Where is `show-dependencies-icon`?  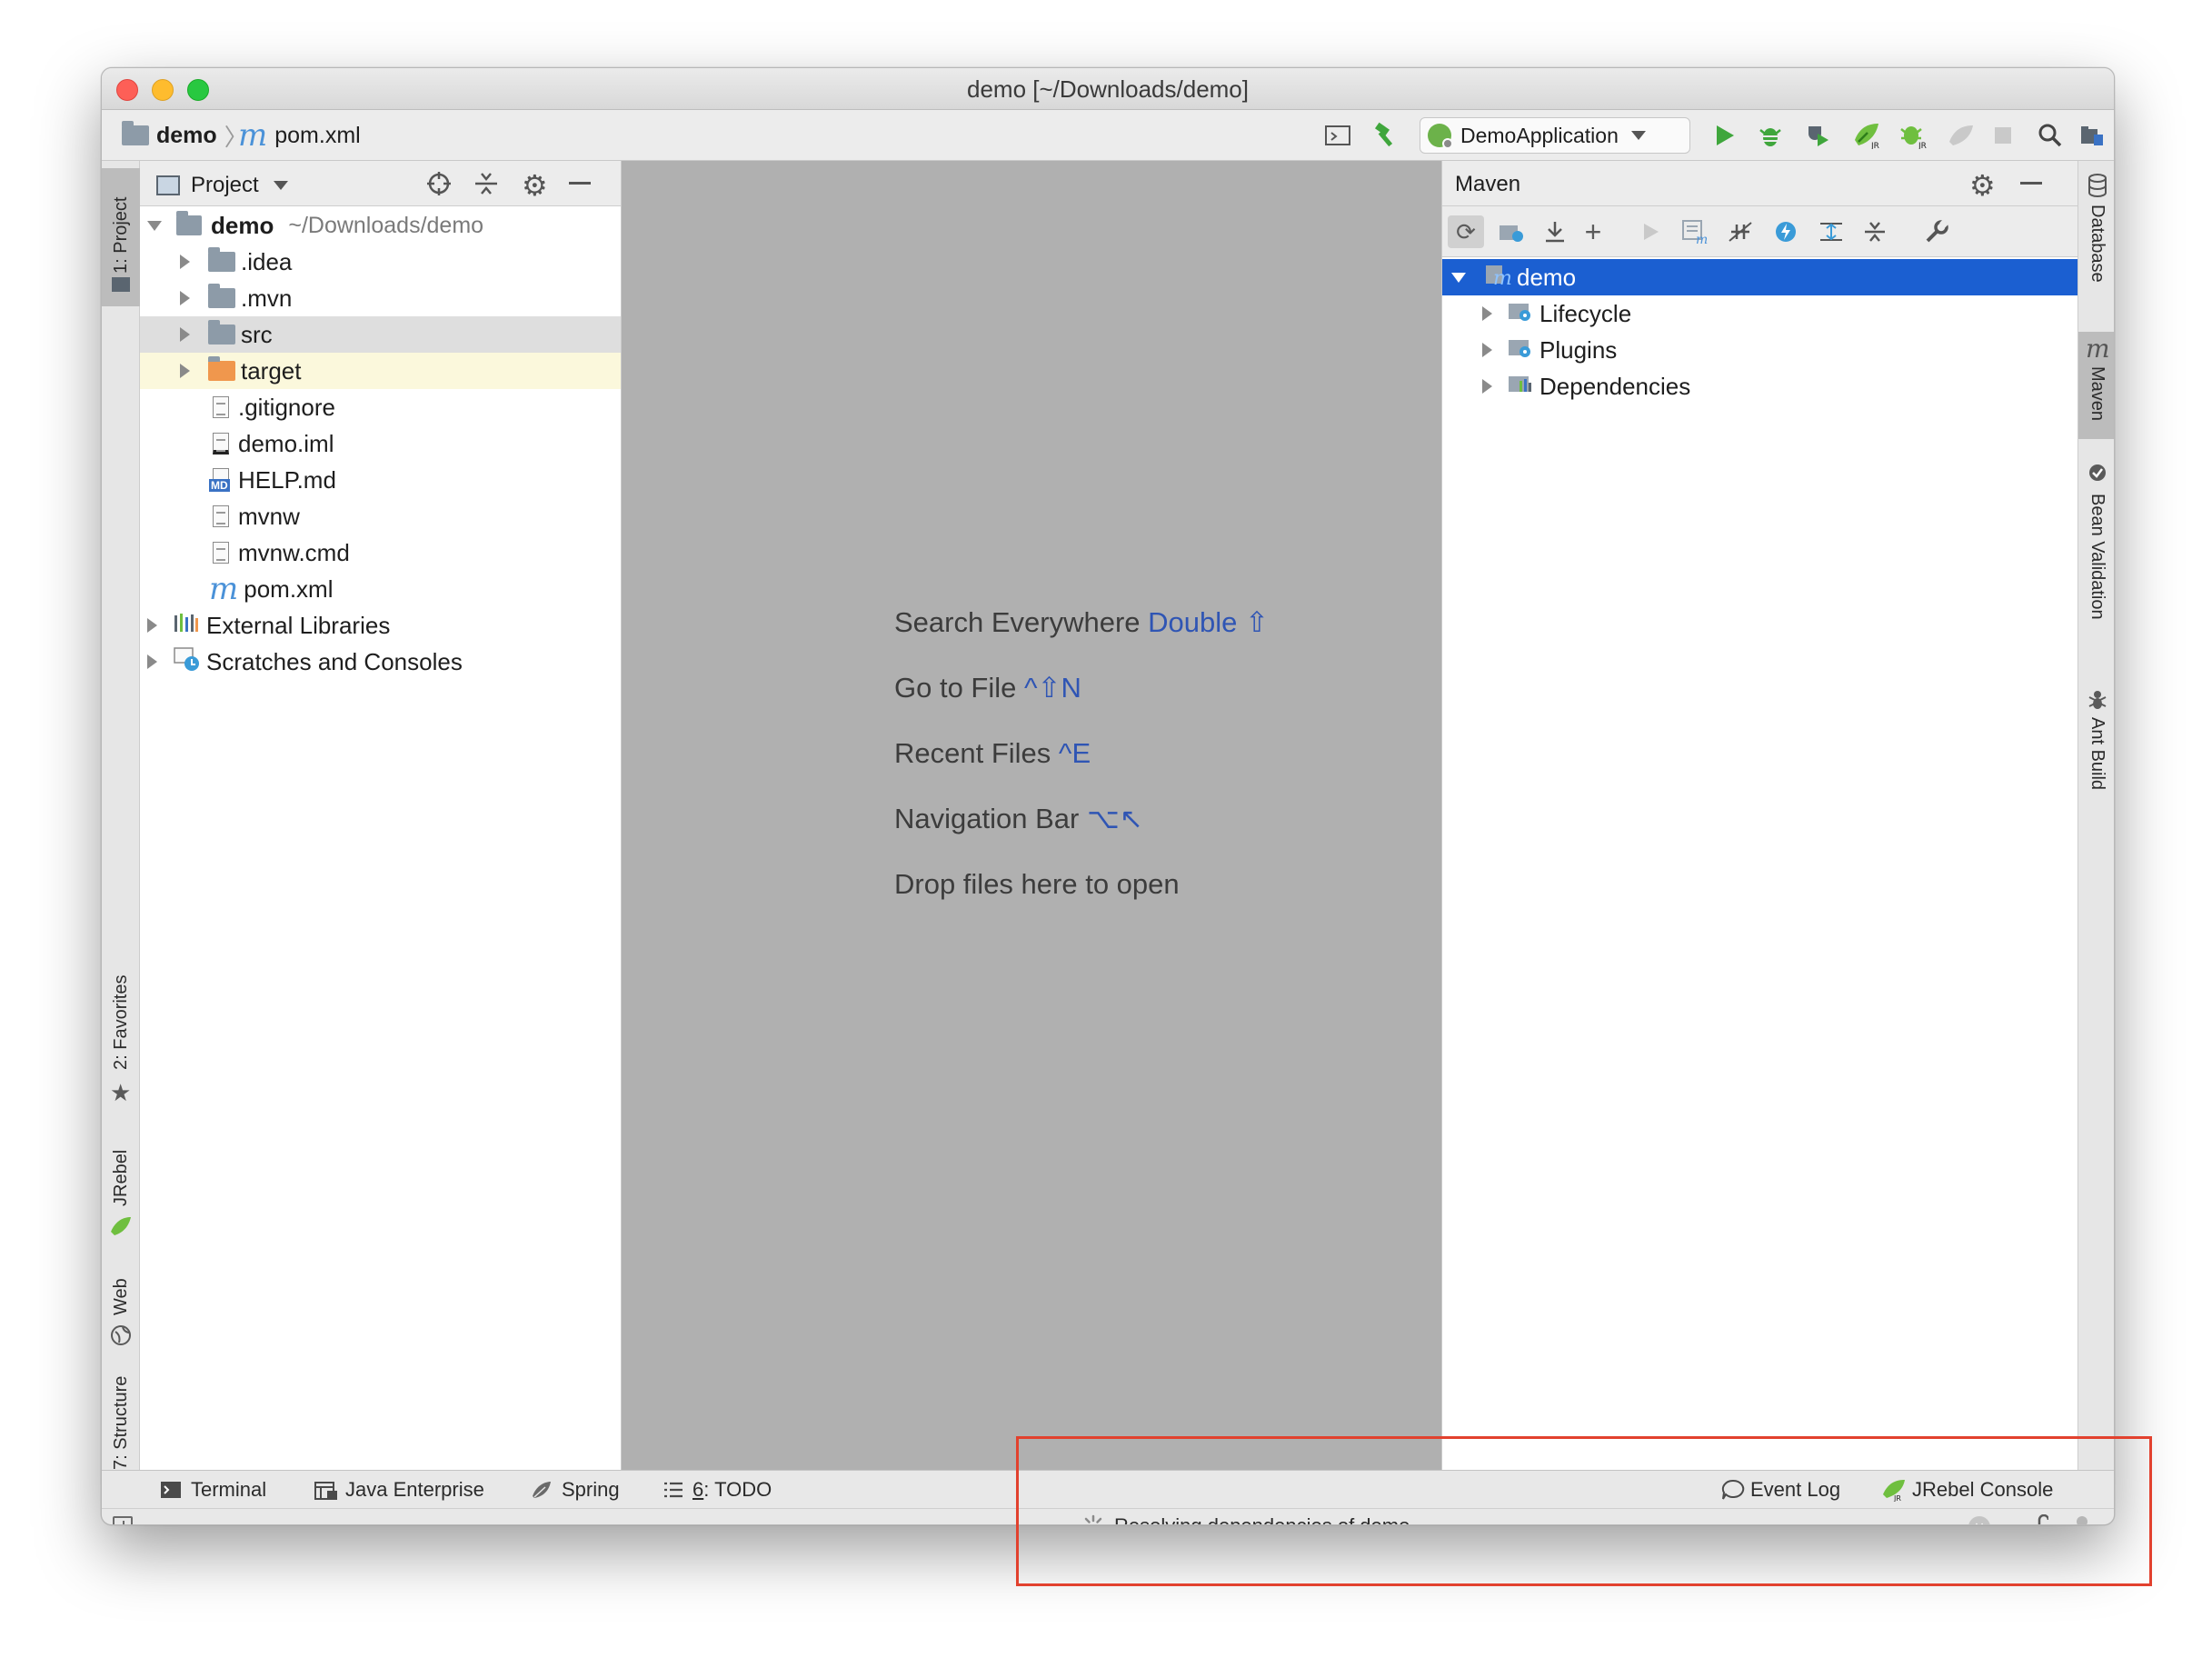
show-dependencies-icon is located at coordinates (1831, 231).